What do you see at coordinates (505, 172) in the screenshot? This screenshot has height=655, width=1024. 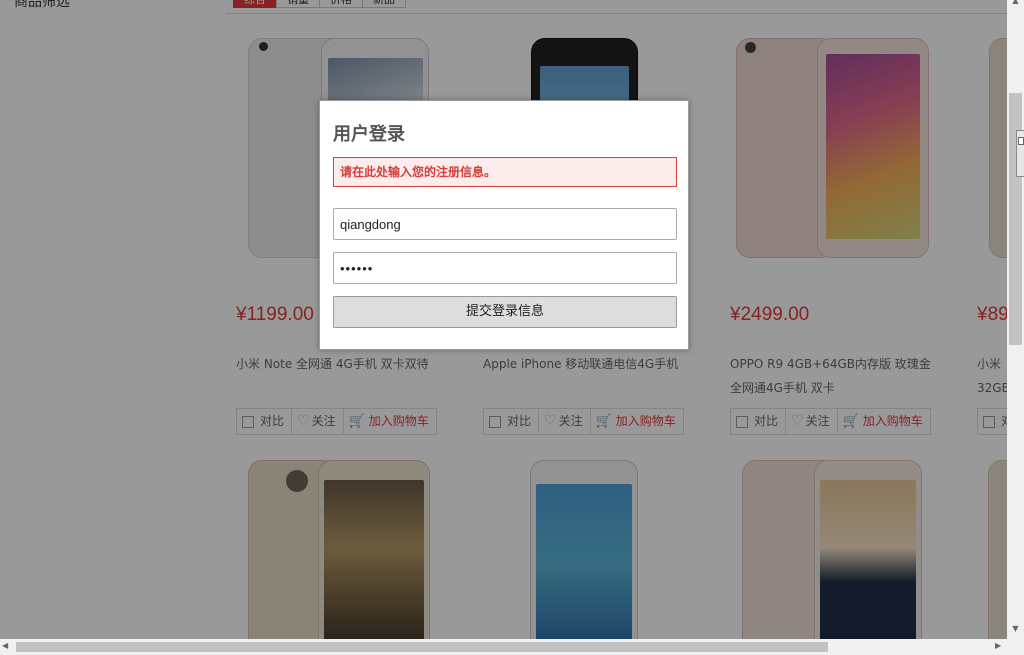 I see `alert-message: 请在此处输入您的注册信息。` at bounding box center [505, 172].